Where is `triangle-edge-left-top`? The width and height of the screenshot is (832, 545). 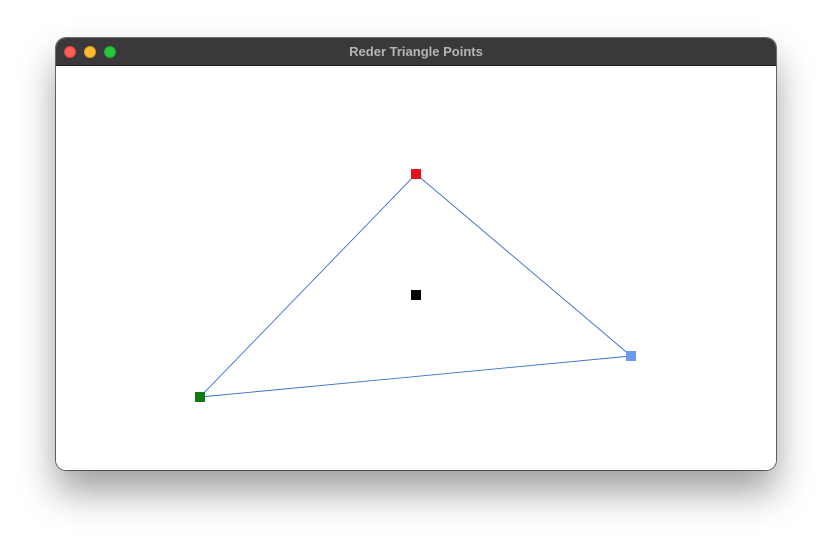
triangle-edge-left-top is located at coordinates (308, 285).